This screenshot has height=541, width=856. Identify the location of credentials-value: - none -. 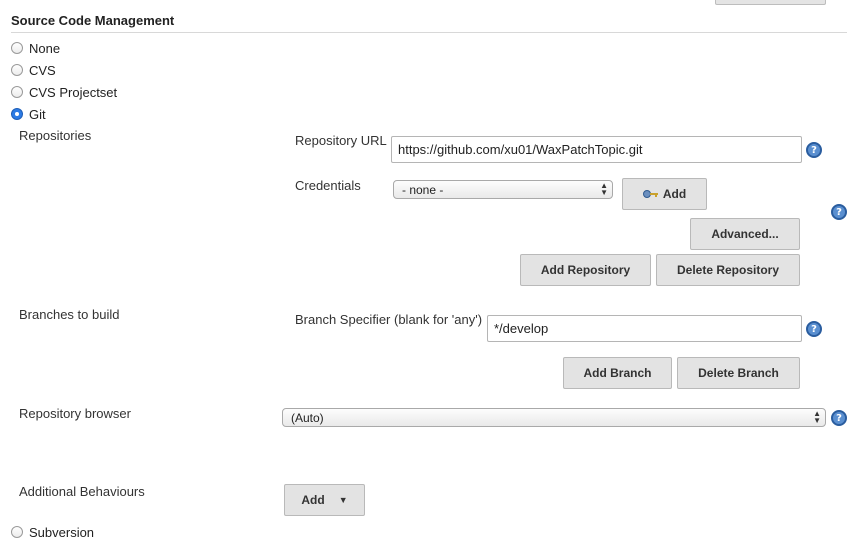
(423, 189).